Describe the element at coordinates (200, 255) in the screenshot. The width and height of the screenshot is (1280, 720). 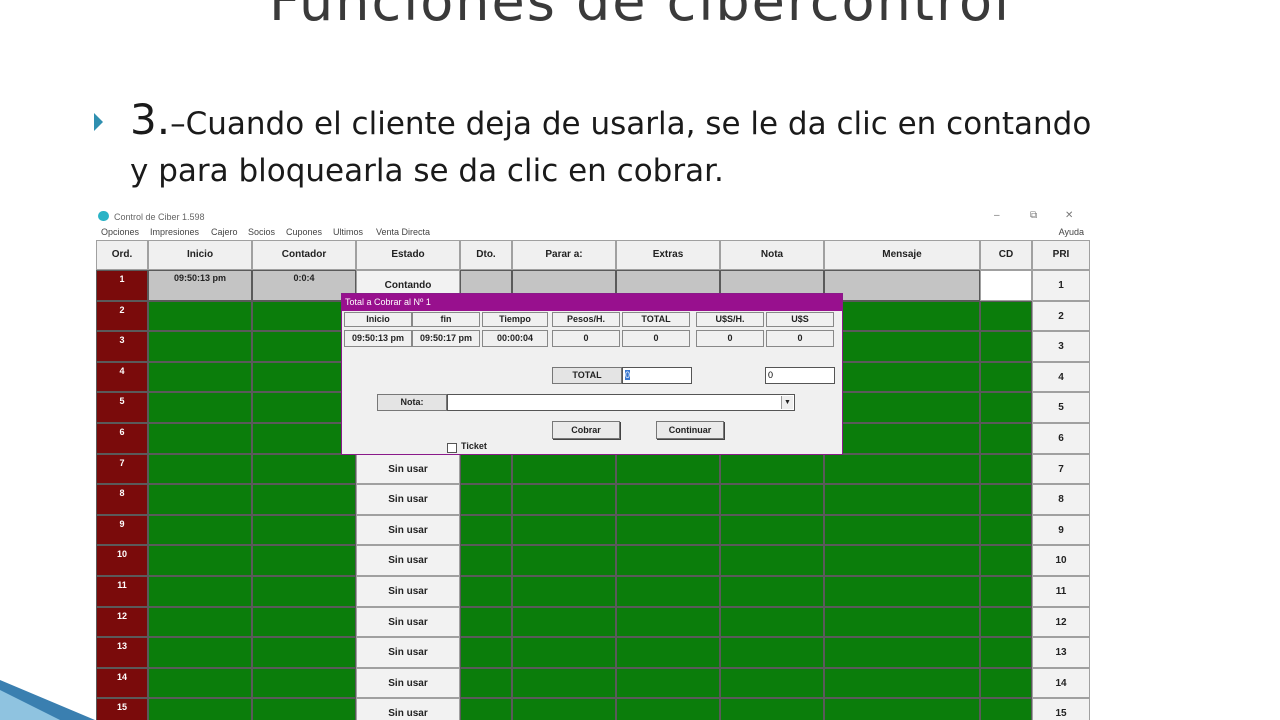
I see `column-header-inicio: Inicio` at that location.